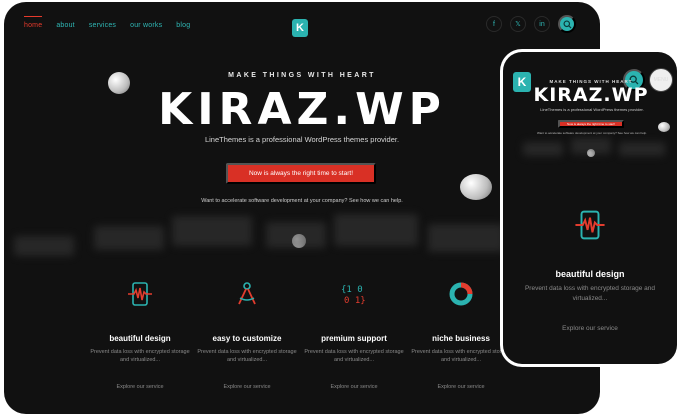 This screenshot has height=416, width=680. I want to click on mobile-logo: K, so click(522, 82).